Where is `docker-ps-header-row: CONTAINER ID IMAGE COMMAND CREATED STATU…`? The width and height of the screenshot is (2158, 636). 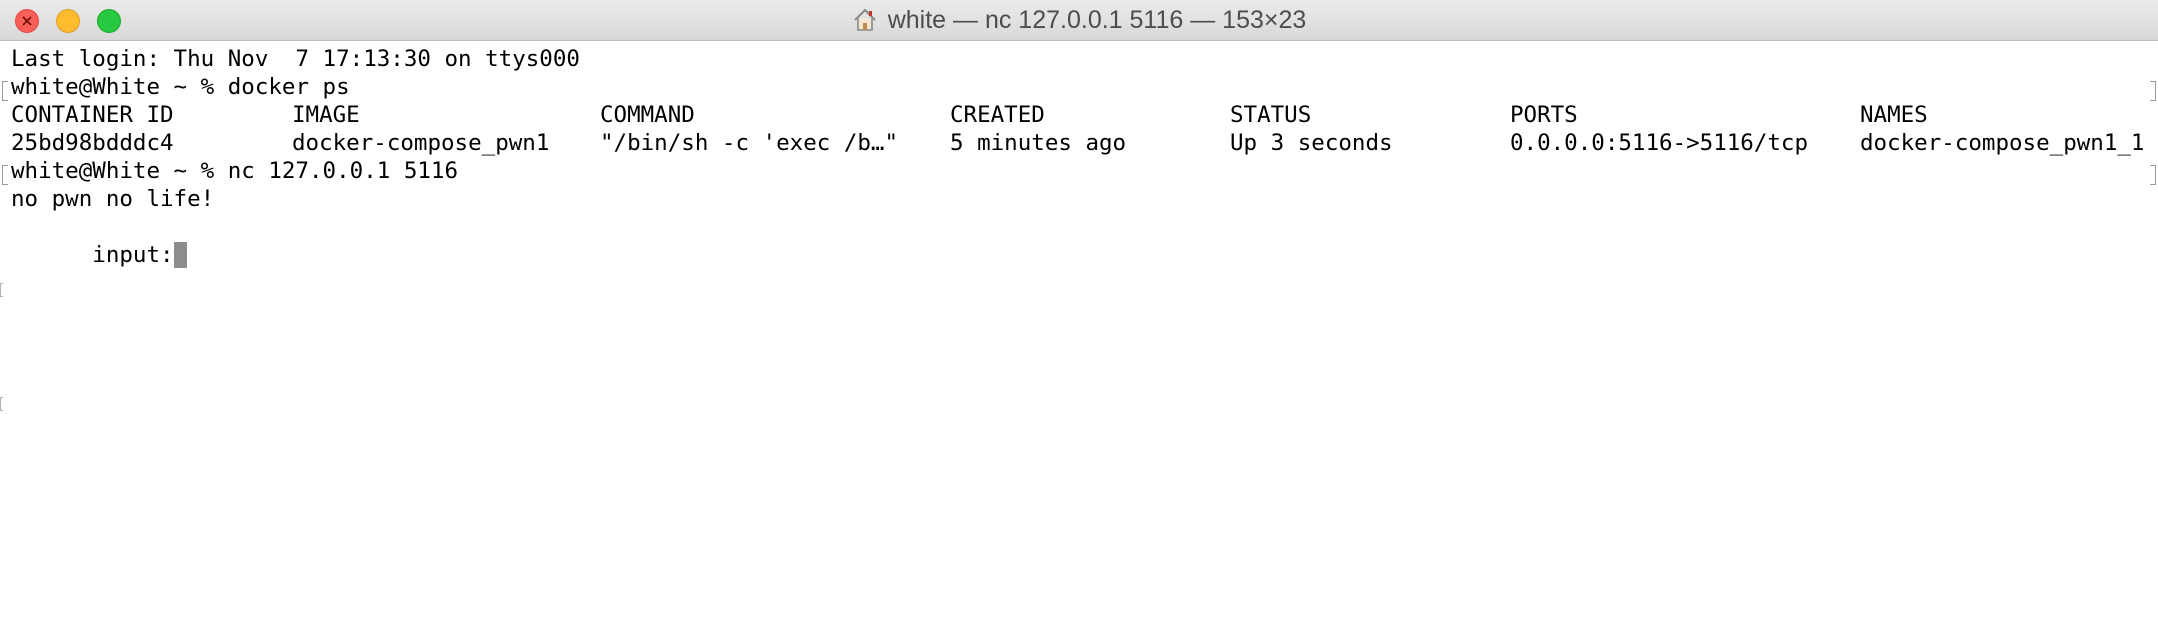
docker-ps-header-row: CONTAINER ID IMAGE COMMAND CREATED STATU… is located at coordinates (969, 115).